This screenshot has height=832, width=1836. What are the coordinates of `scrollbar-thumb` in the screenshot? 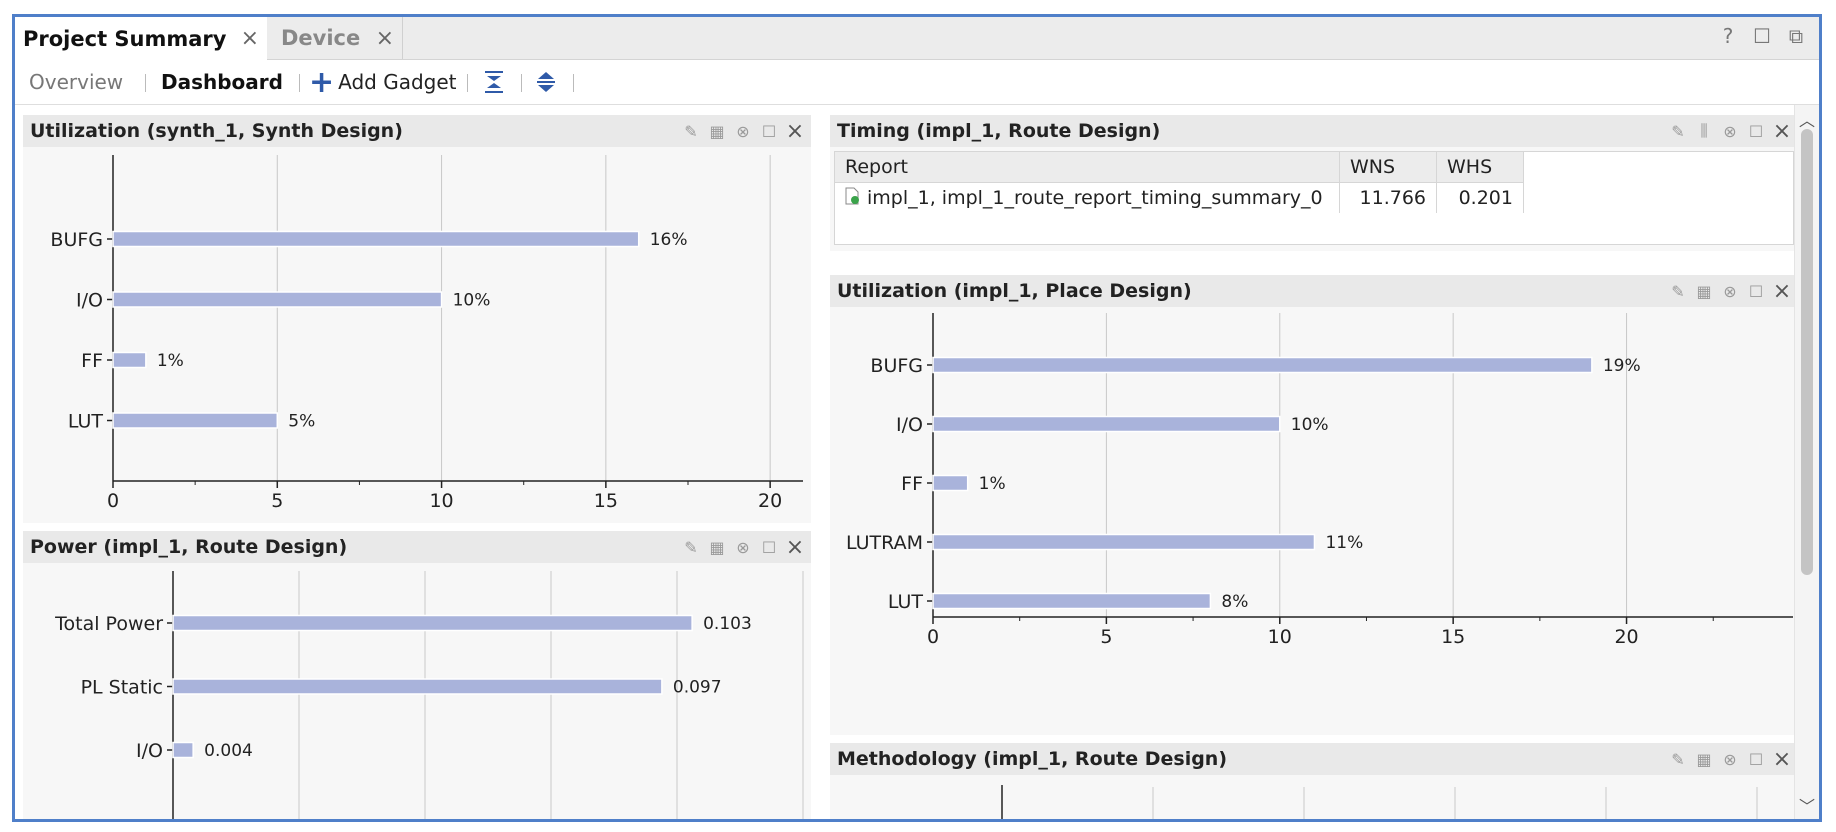 It's located at (1807, 352).